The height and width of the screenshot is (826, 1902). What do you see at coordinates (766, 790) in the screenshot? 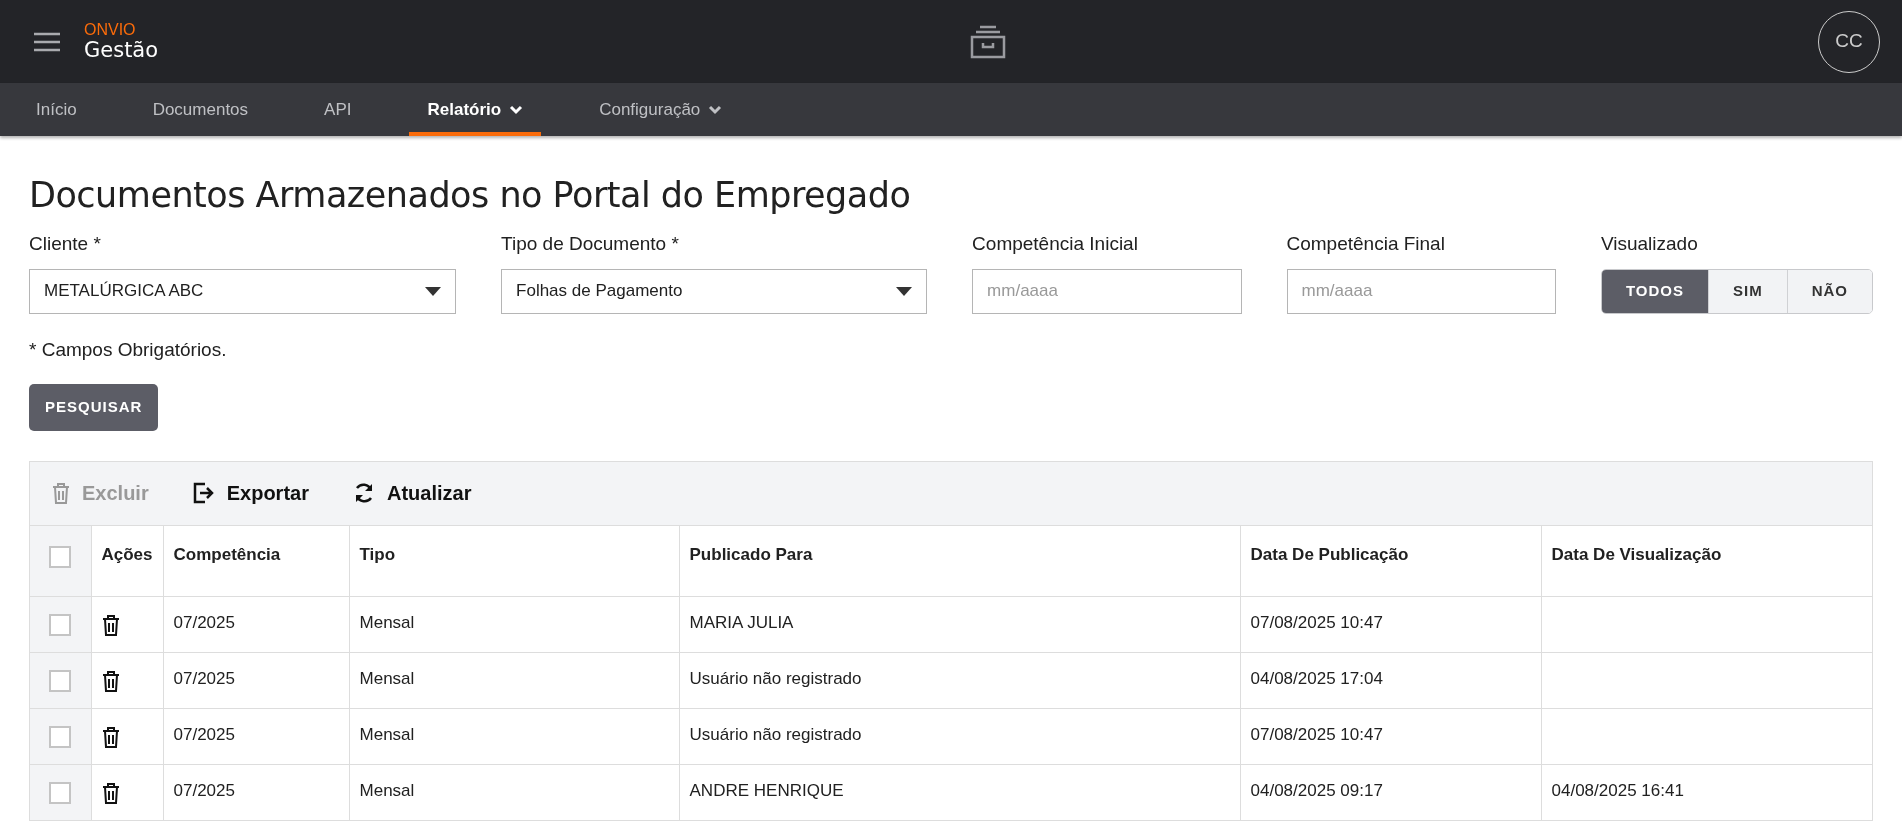
I see `table-cell: ANDRE HENRIQUE` at bounding box center [766, 790].